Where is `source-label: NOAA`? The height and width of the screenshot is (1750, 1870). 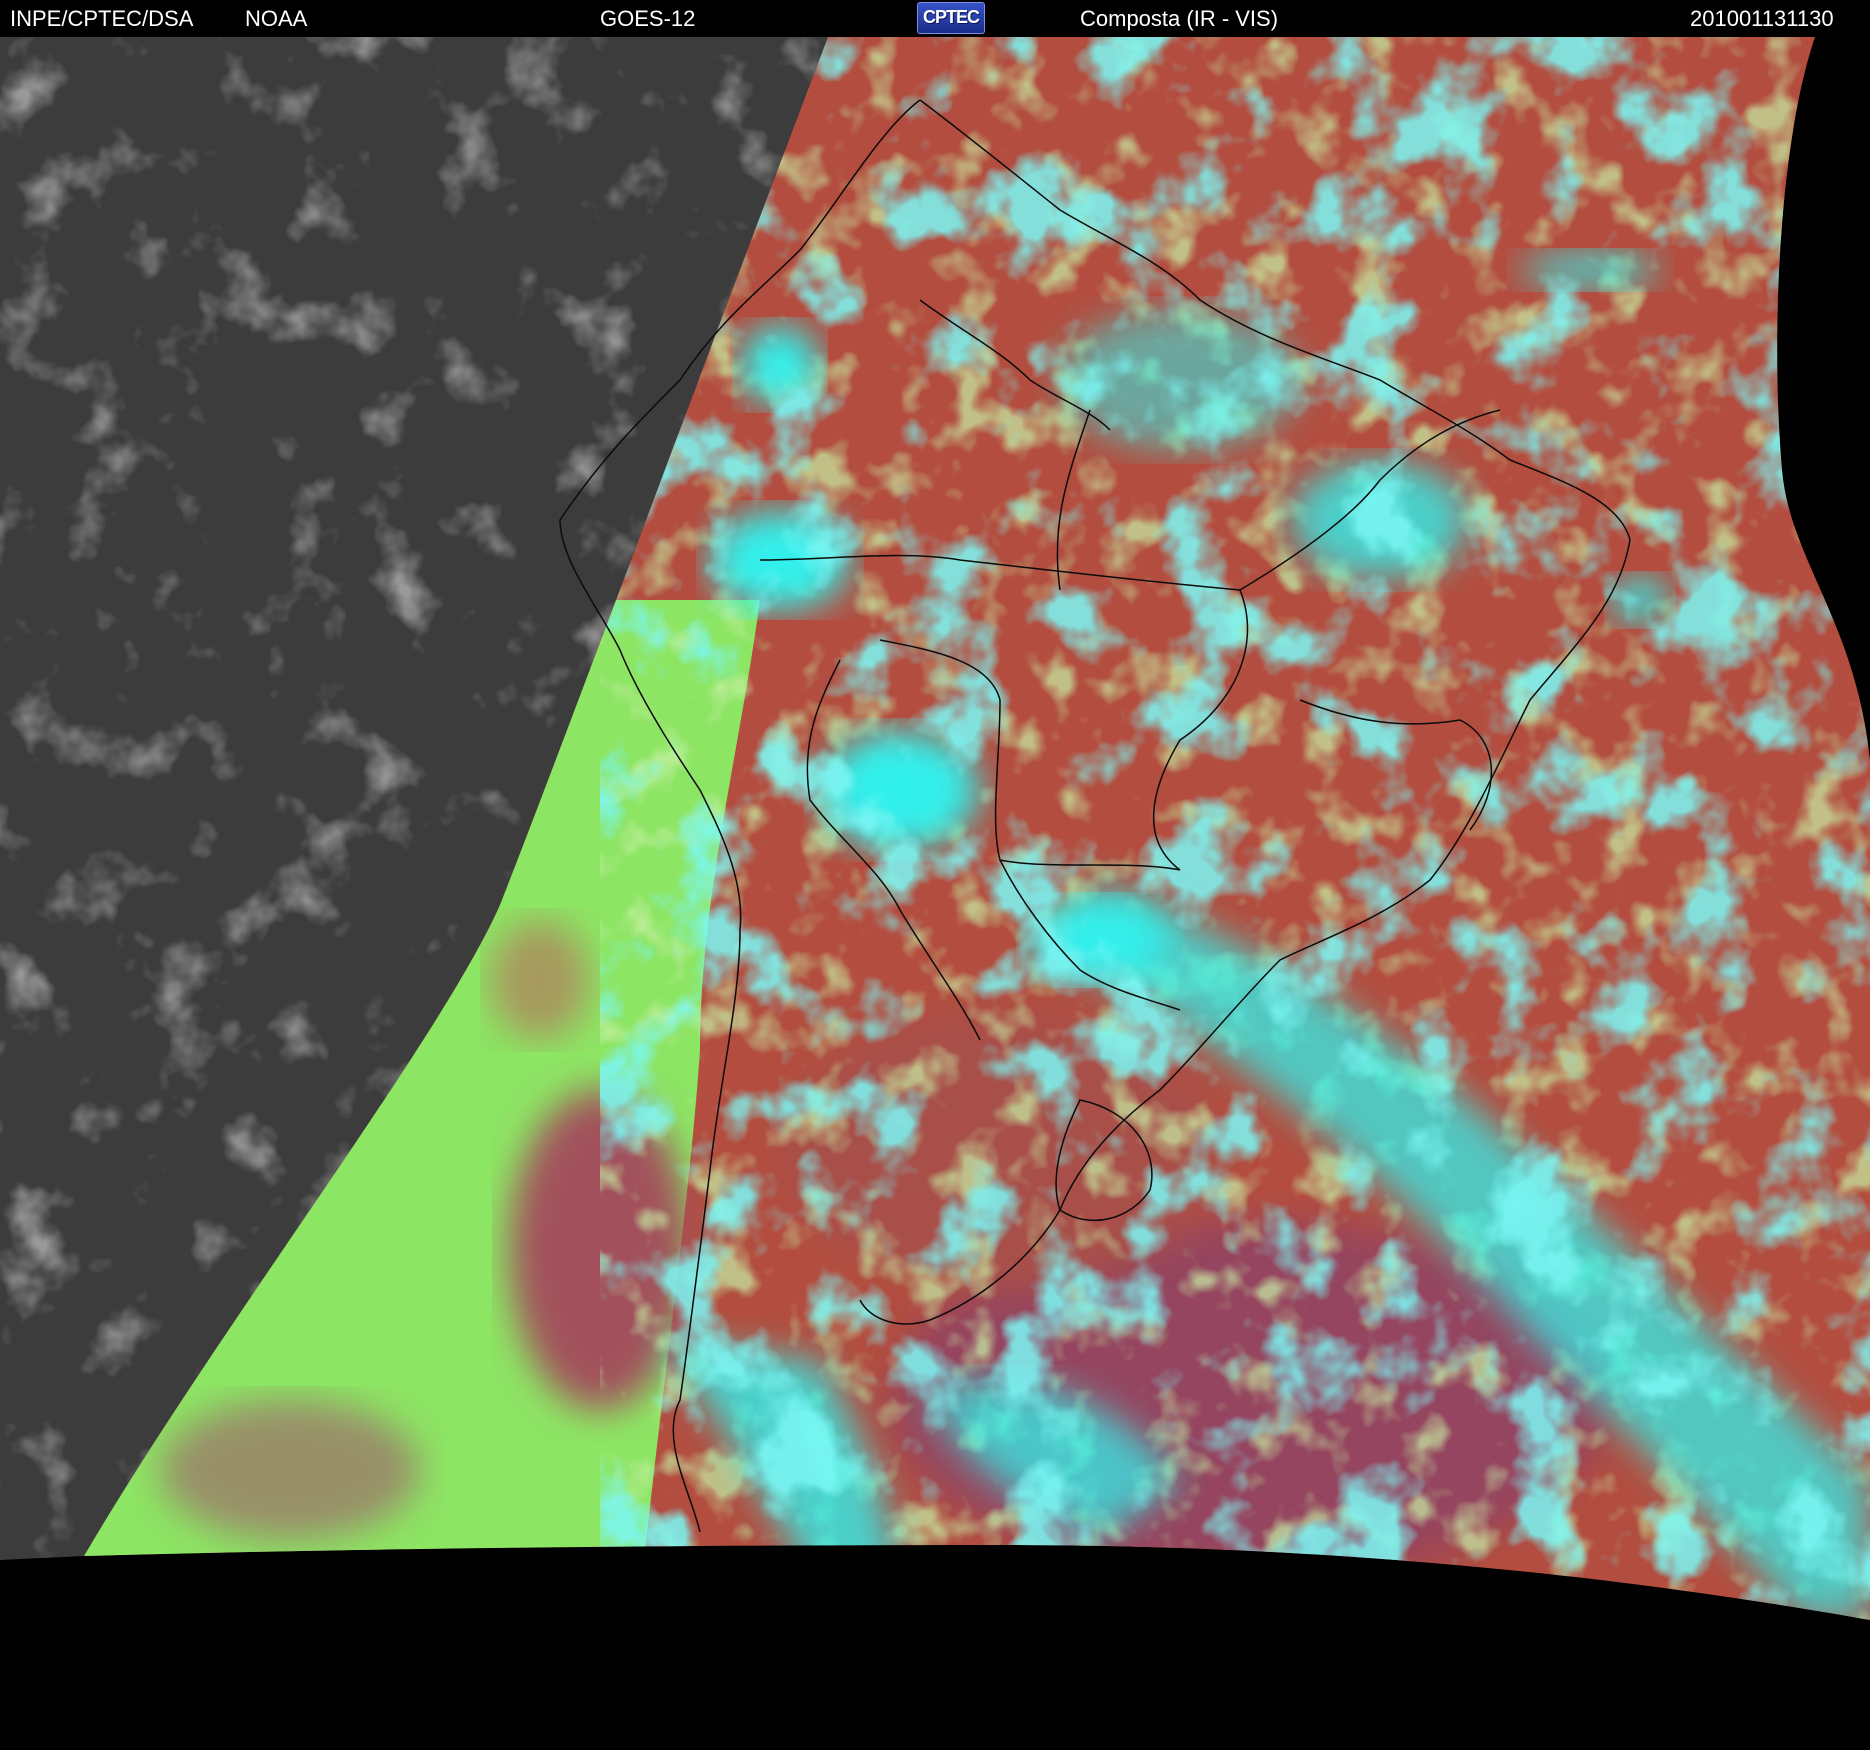
source-label: NOAA is located at coordinates (276, 18).